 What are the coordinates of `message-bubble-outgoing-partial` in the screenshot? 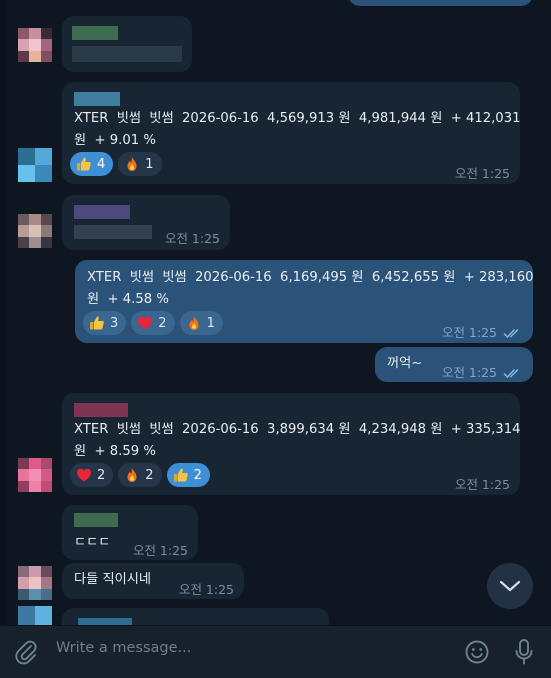 It's located at (440, 3).